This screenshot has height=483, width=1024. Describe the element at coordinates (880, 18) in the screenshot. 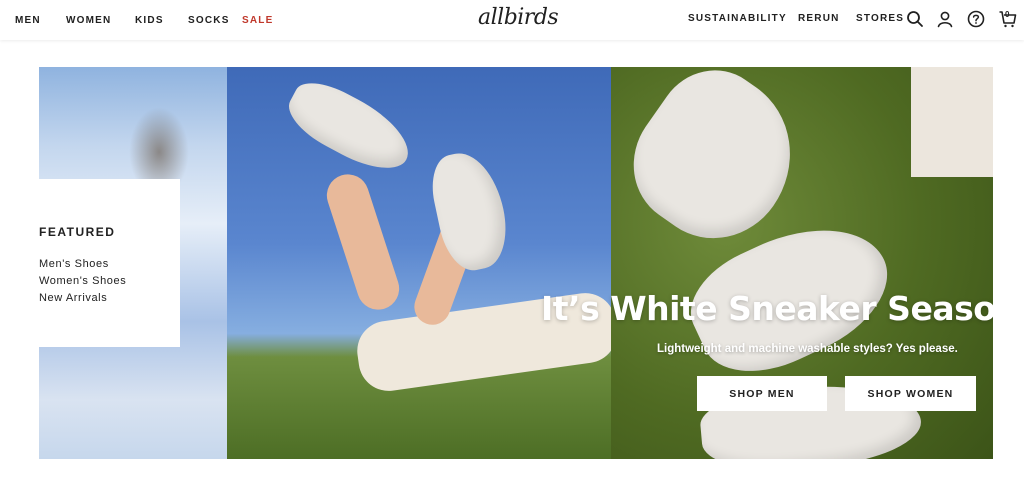

I see `nav-stores: STORES` at that location.